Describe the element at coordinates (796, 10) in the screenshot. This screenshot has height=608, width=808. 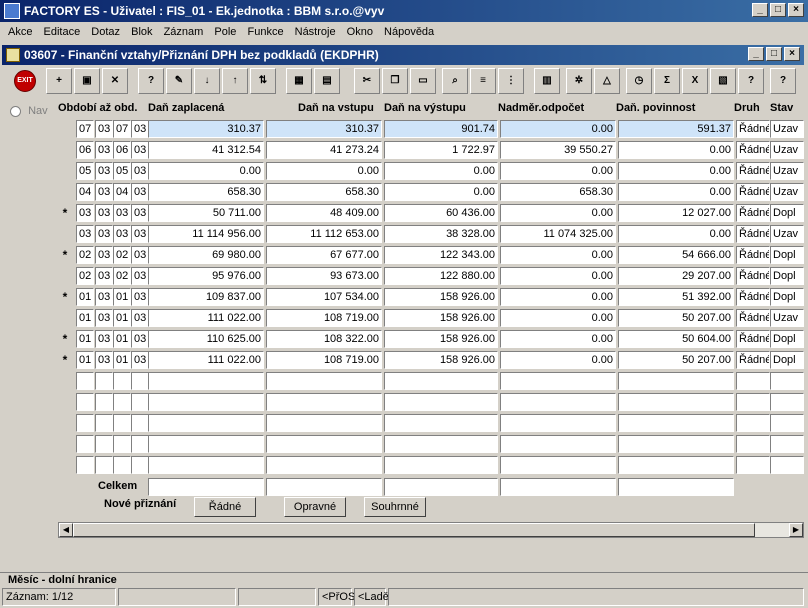
I see `close-button: ×` at that location.